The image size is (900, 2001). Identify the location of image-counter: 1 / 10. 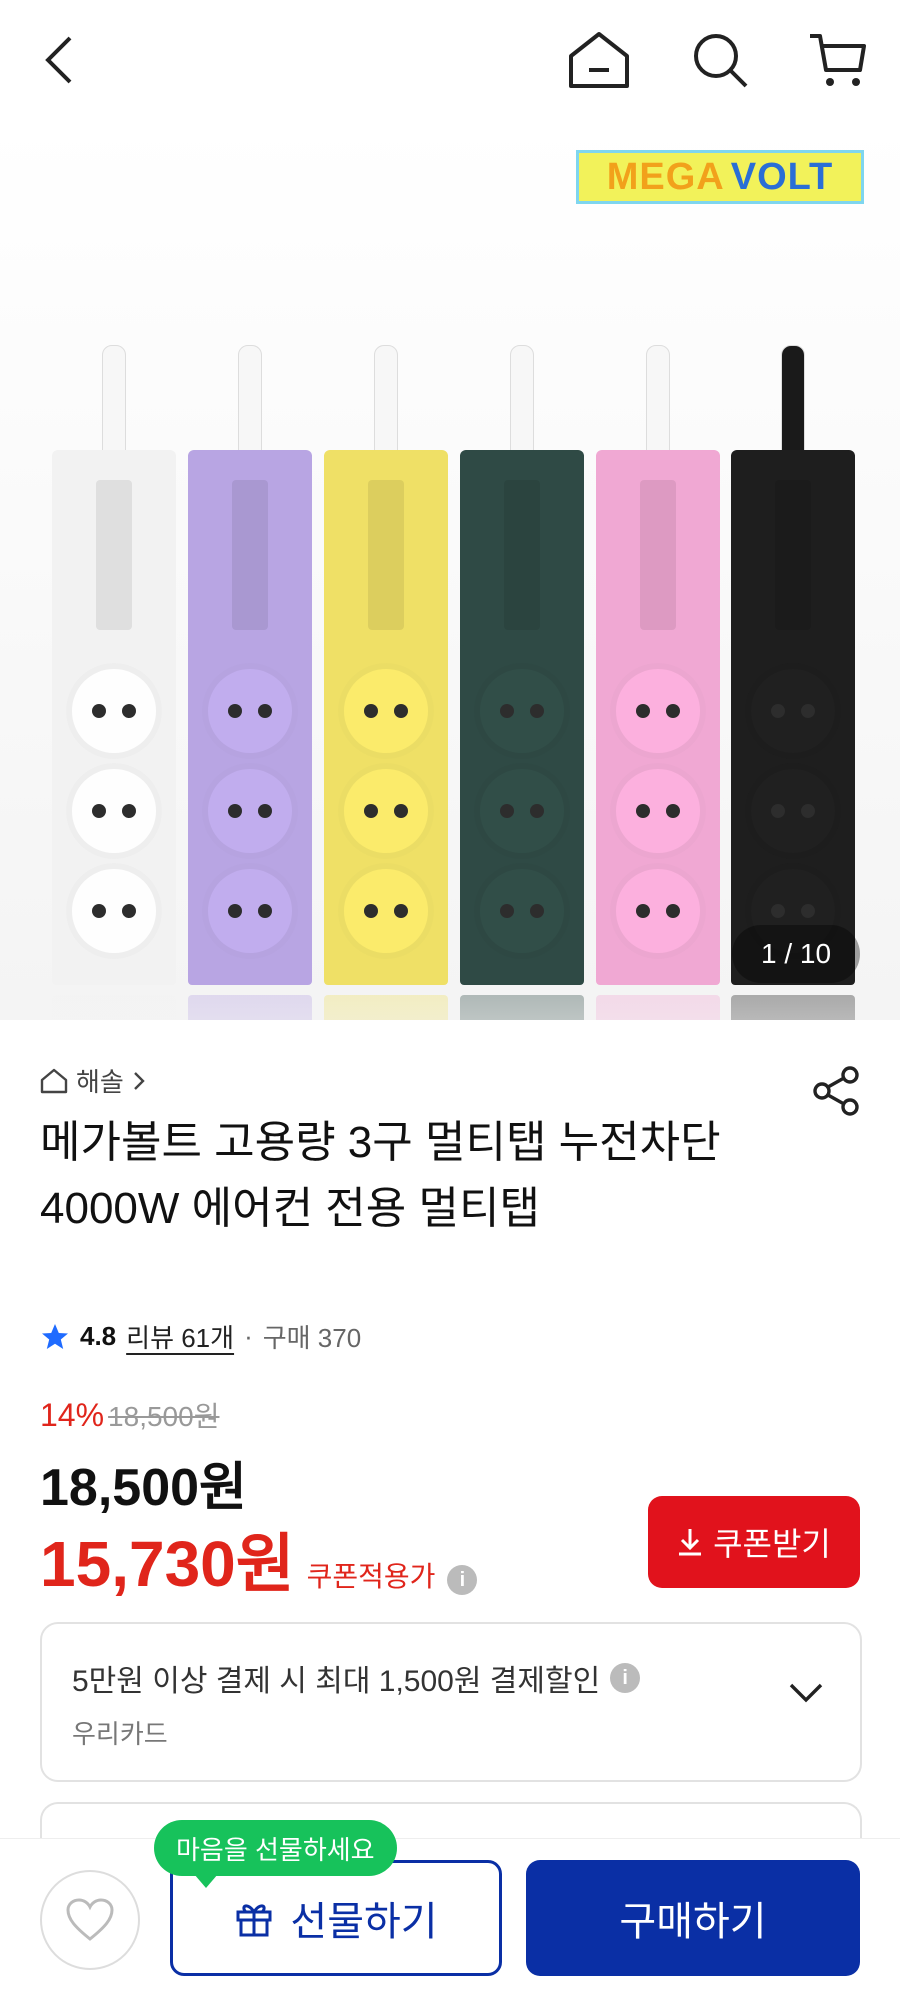
(796, 954).